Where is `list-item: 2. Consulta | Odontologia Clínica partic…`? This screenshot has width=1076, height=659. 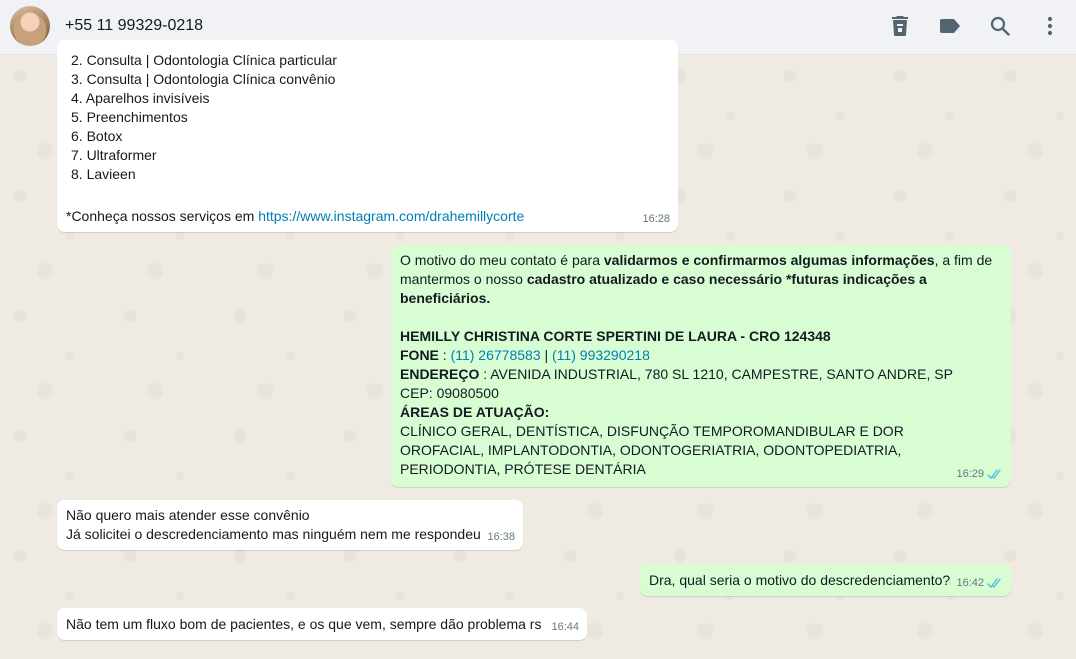
list-item: 2. Consulta | Odontologia Clínica partic… is located at coordinates (204, 60).